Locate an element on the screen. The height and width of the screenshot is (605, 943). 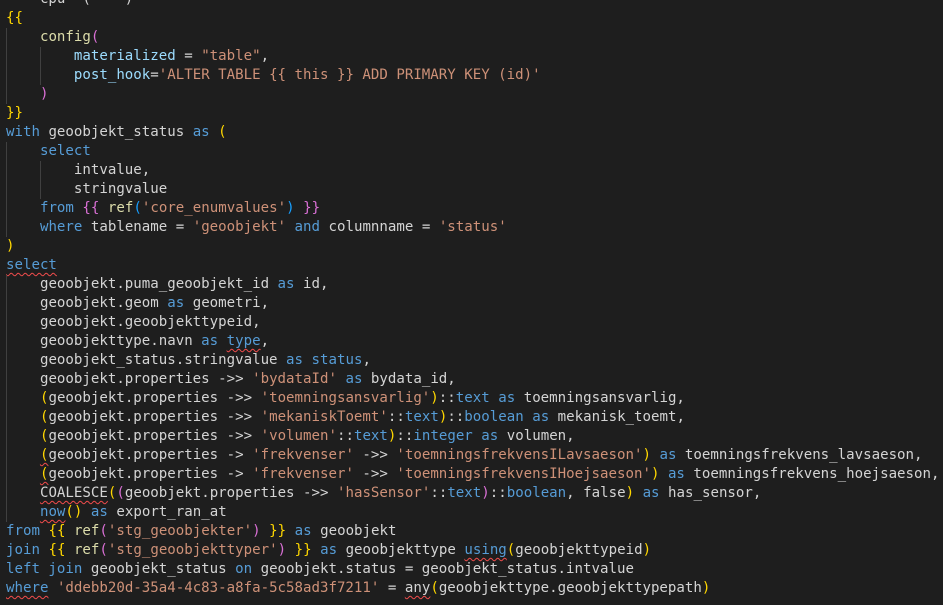
code-line: geoobjekt_status.stringvalue as status, is located at coordinates (474, 360).